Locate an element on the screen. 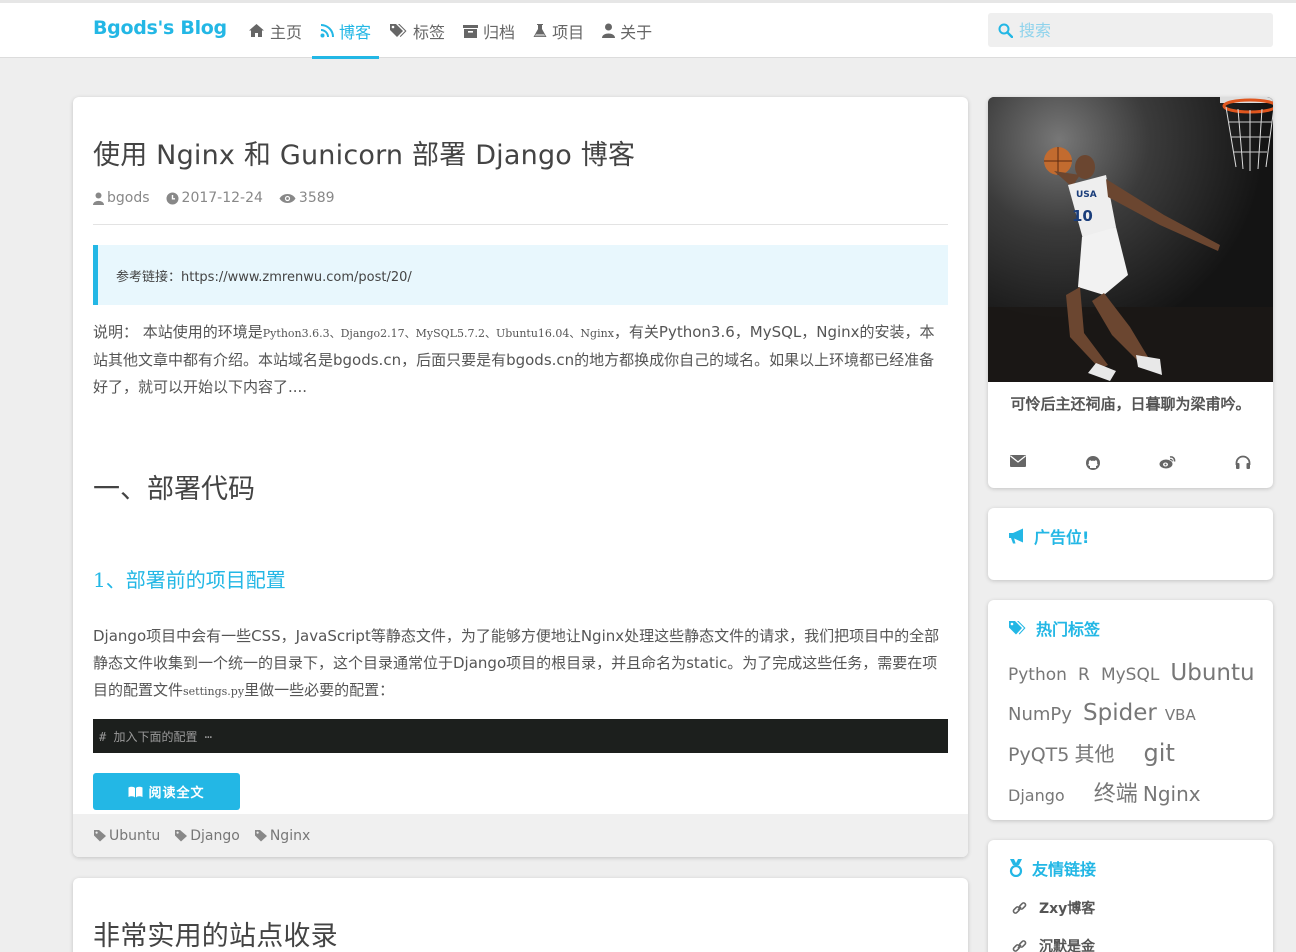 The width and height of the screenshot is (1296, 952). post-tags: Ubuntu Django Nginx is located at coordinates (520, 835).